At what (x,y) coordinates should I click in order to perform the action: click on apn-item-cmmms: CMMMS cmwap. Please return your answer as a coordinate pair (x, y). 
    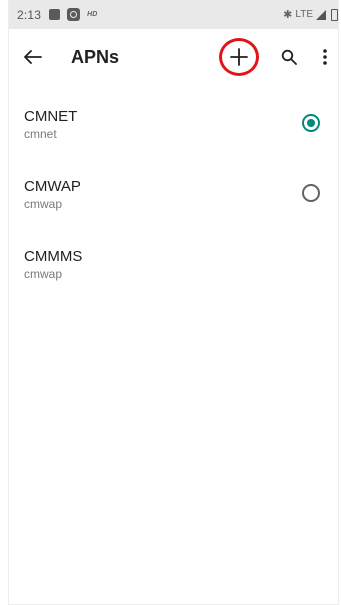
    Looking at the image, I should click on (173, 270).